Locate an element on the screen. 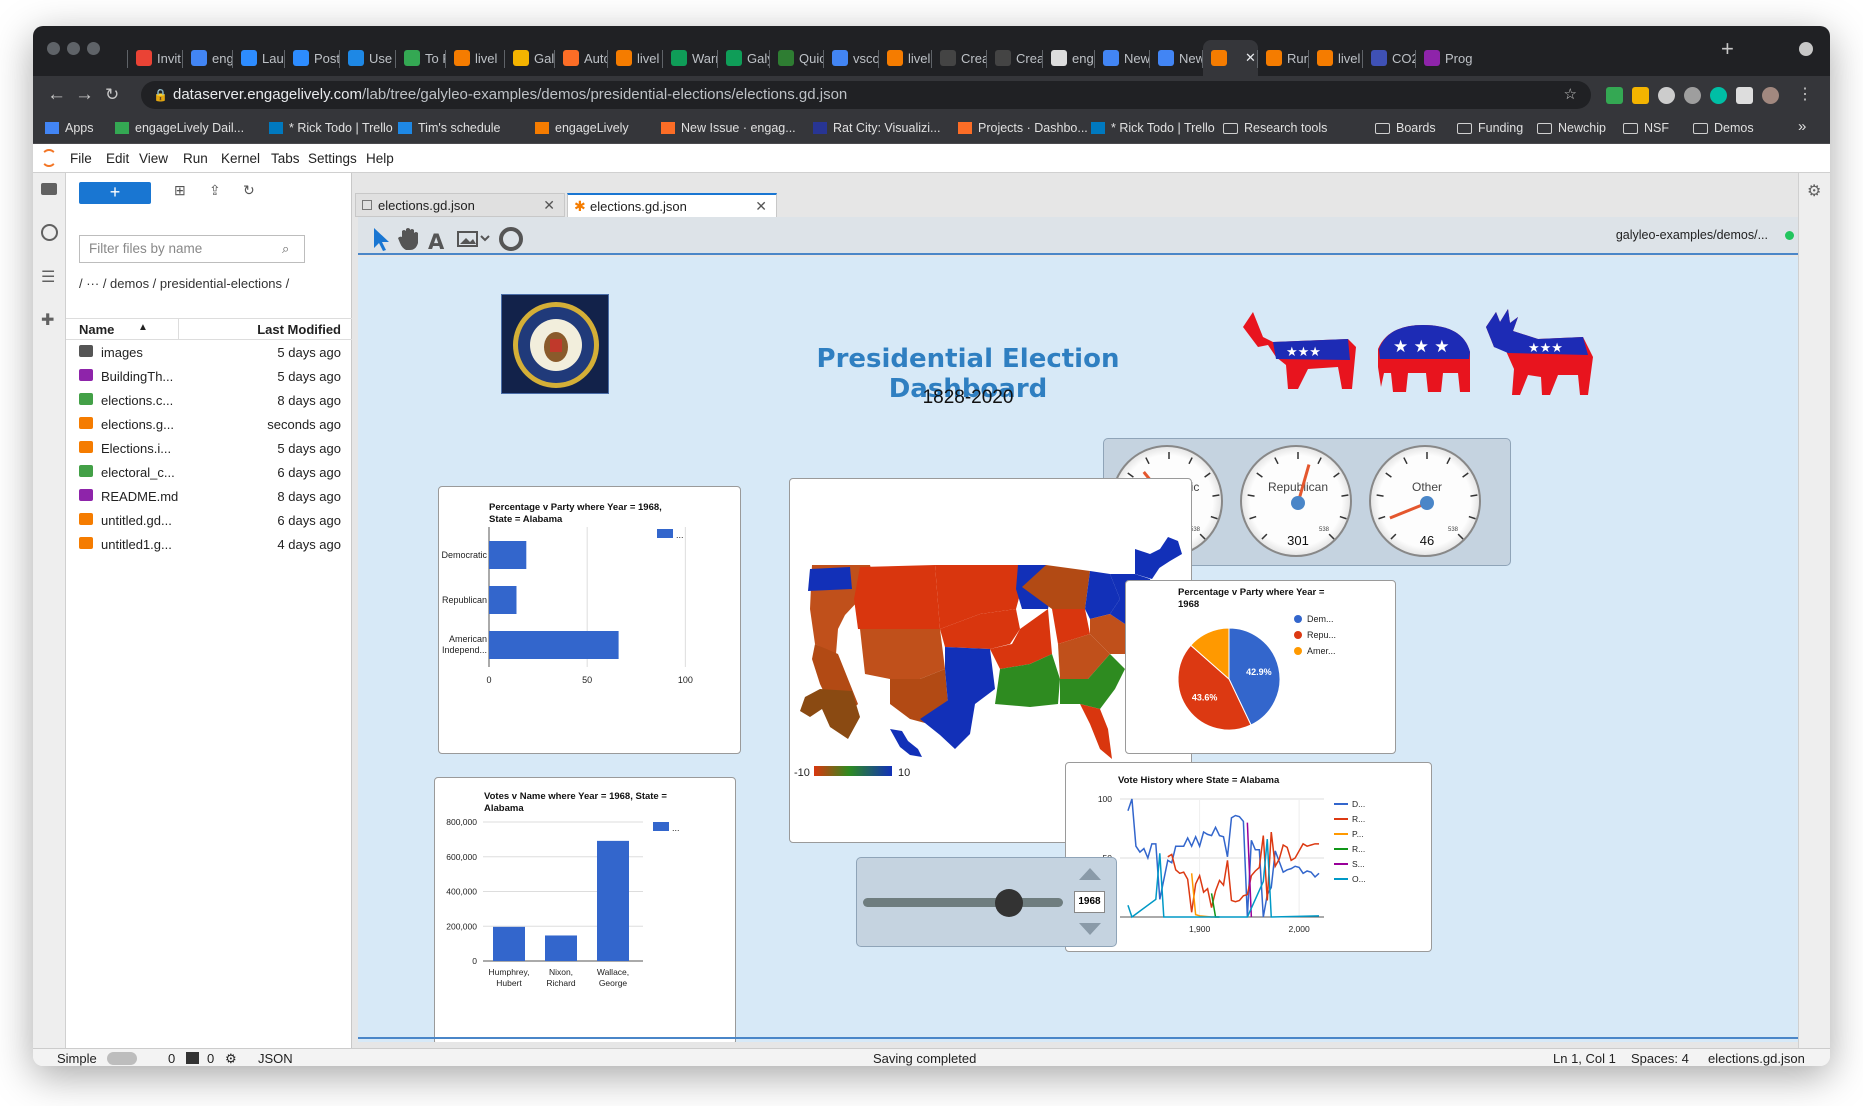 The height and width of the screenshot is (1106, 1863). upload-icon: ⇪ is located at coordinates (215, 190).